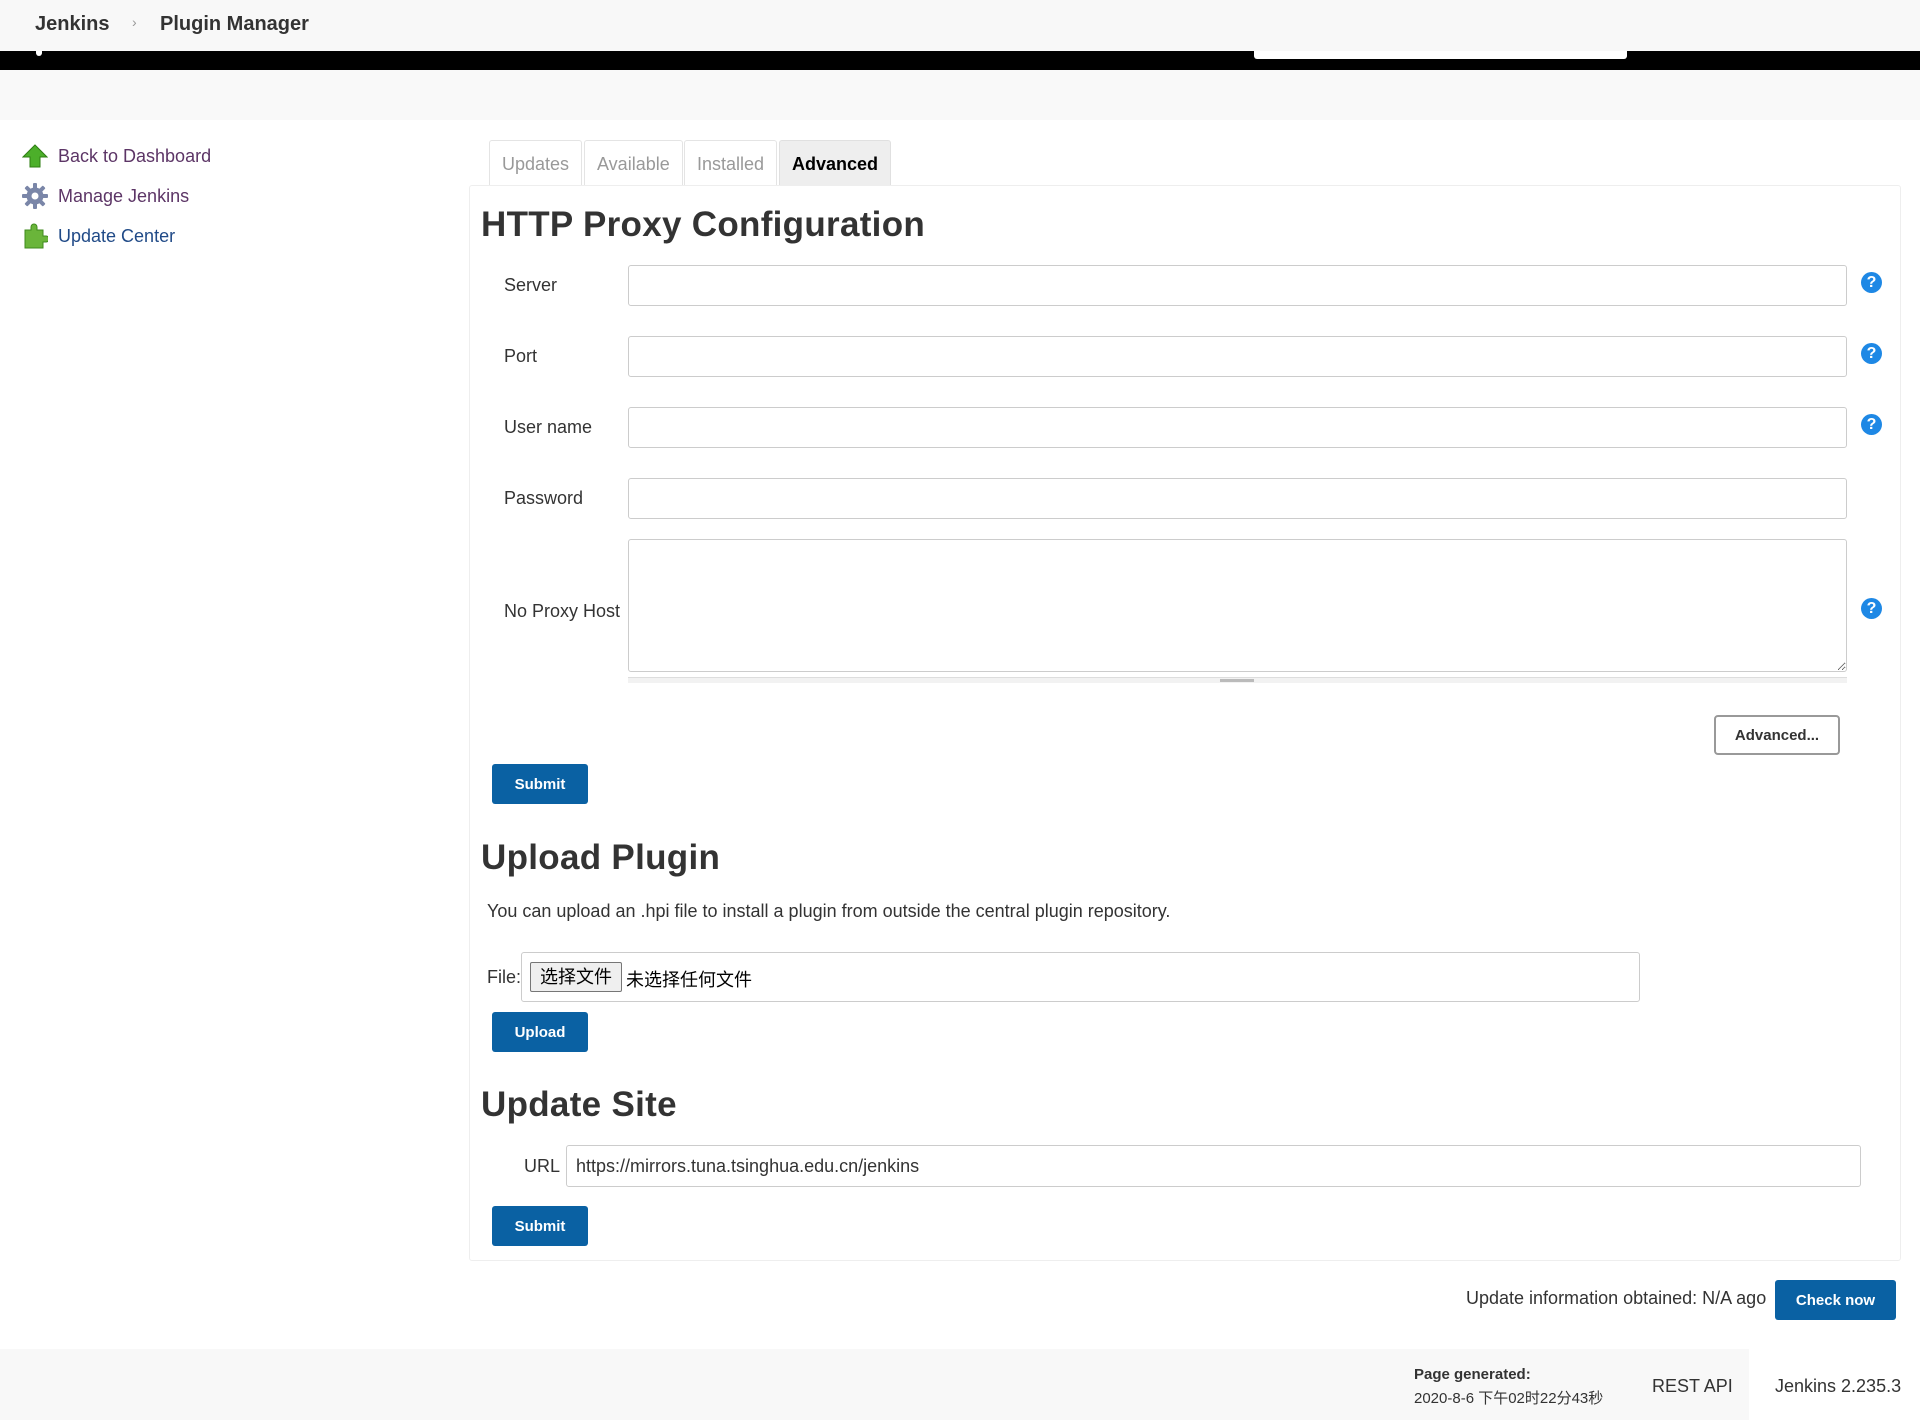 The width and height of the screenshot is (1920, 1420). What do you see at coordinates (540, 1226) in the screenshot?
I see `update-site-submit-button: Submit` at bounding box center [540, 1226].